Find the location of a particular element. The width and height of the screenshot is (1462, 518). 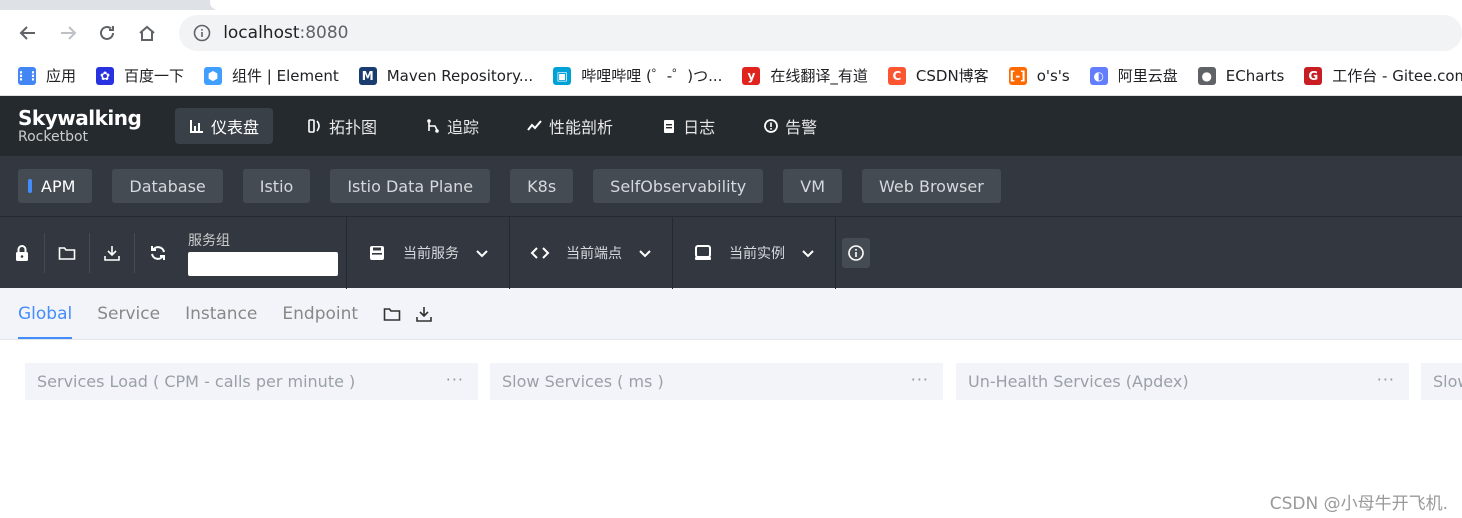

aliyun-drive-icon: ◐ is located at coordinates (1098, 75).